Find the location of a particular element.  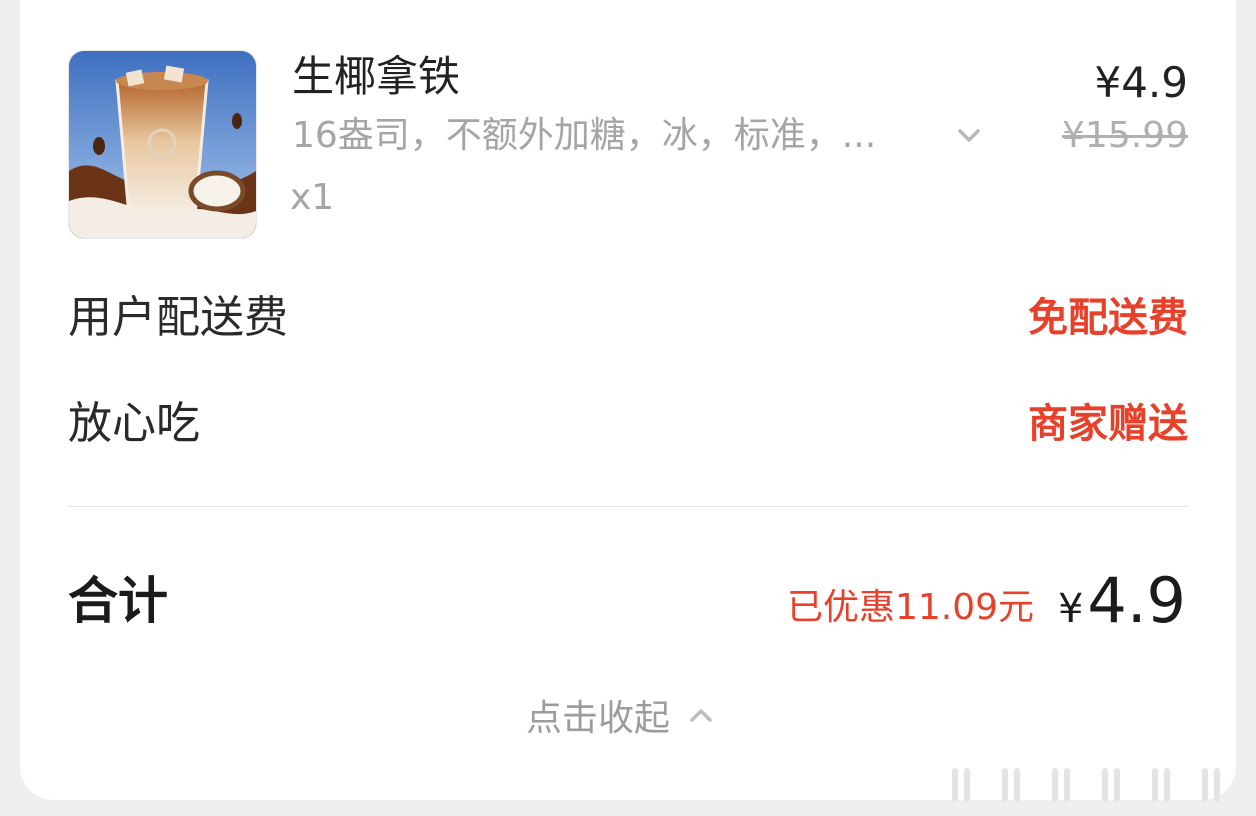

total-label: 合计 is located at coordinates (118, 601).